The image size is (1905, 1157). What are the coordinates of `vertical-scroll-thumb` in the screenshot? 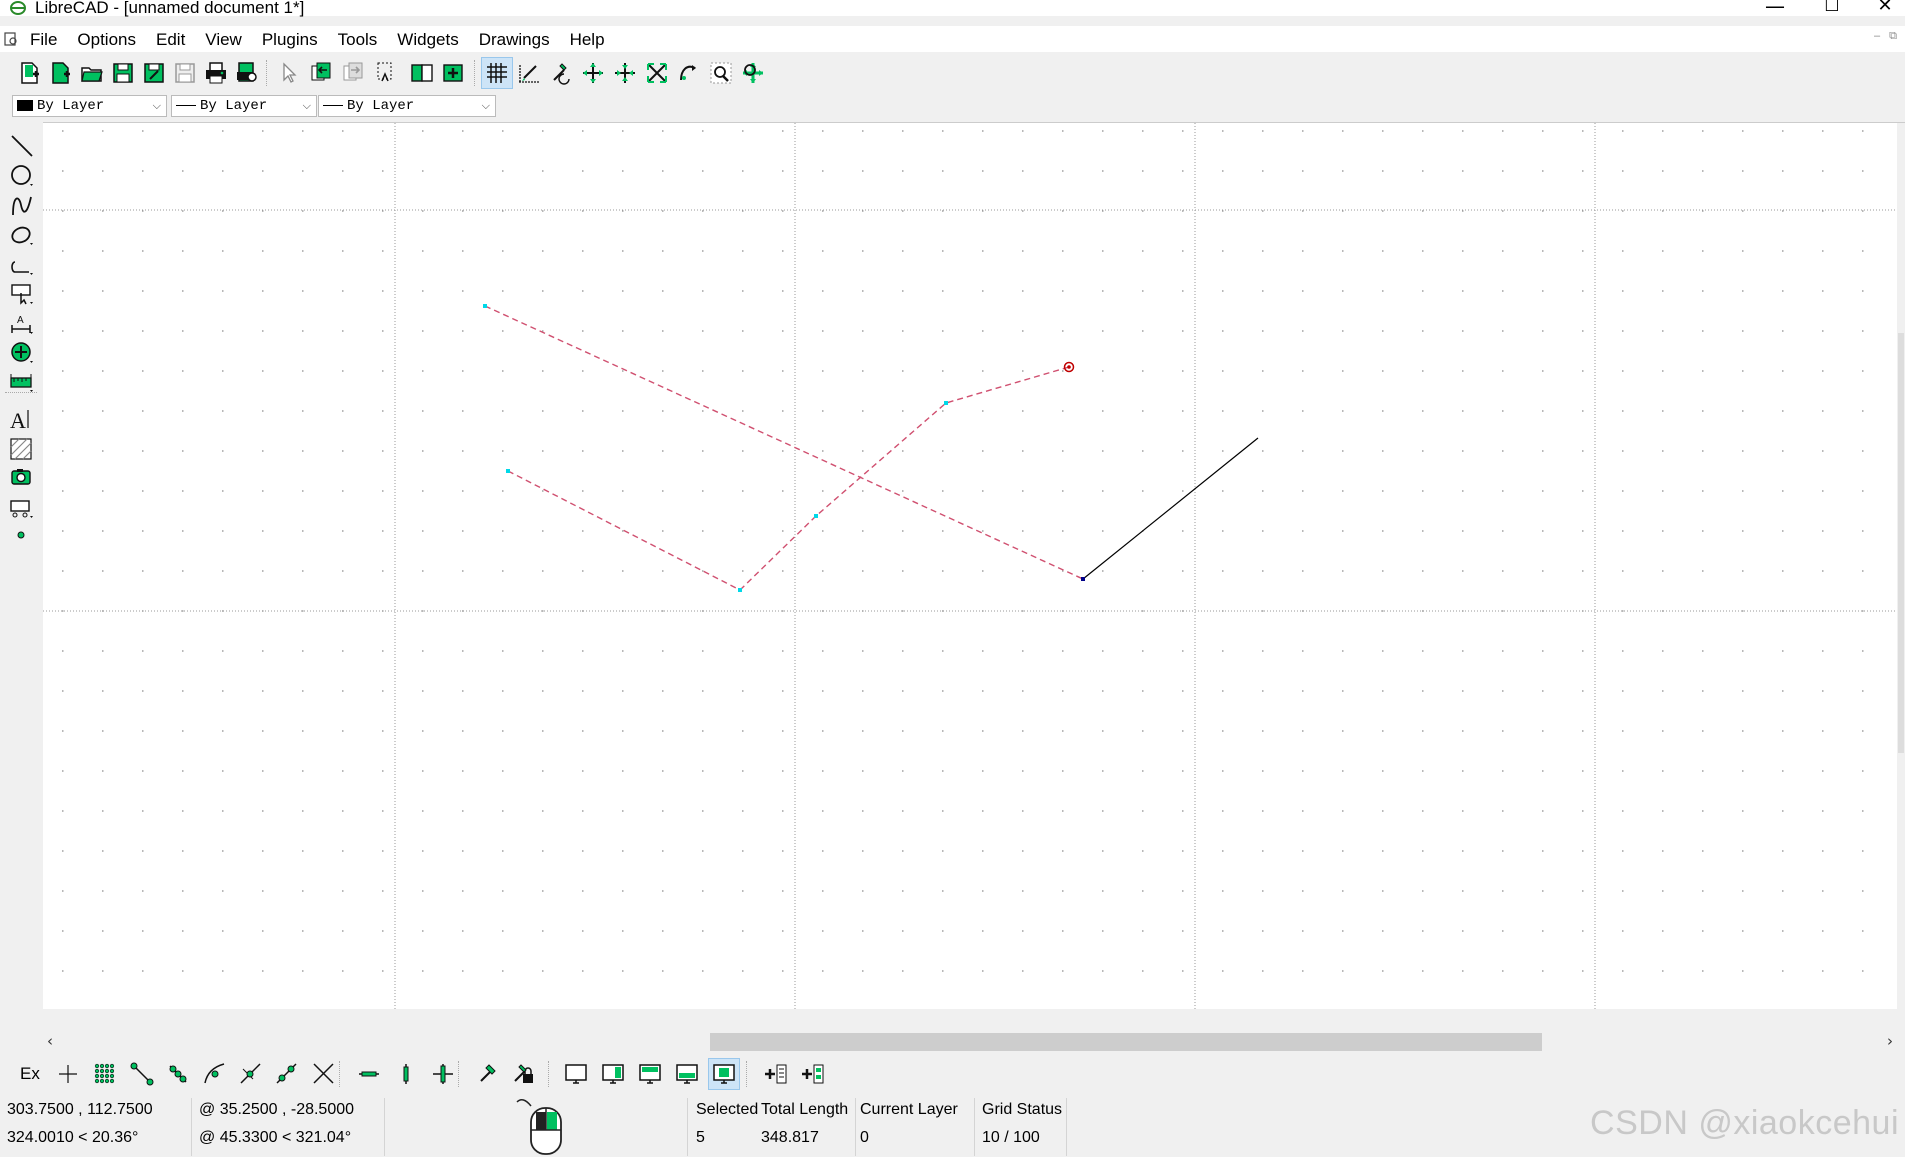 It's located at (1901, 543).